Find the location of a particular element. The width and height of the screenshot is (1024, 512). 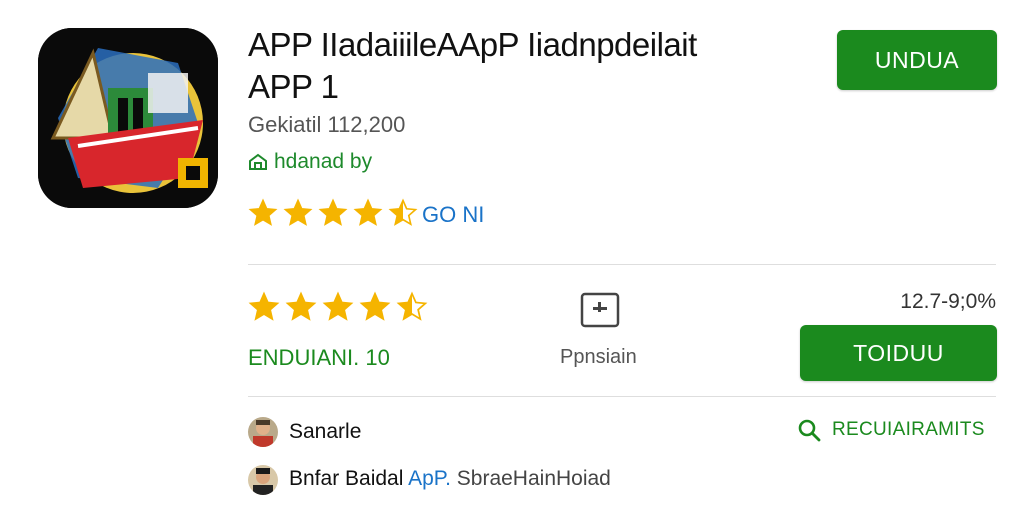

requirements-link: RECUIAIRAMITS is located at coordinates (890, 430).